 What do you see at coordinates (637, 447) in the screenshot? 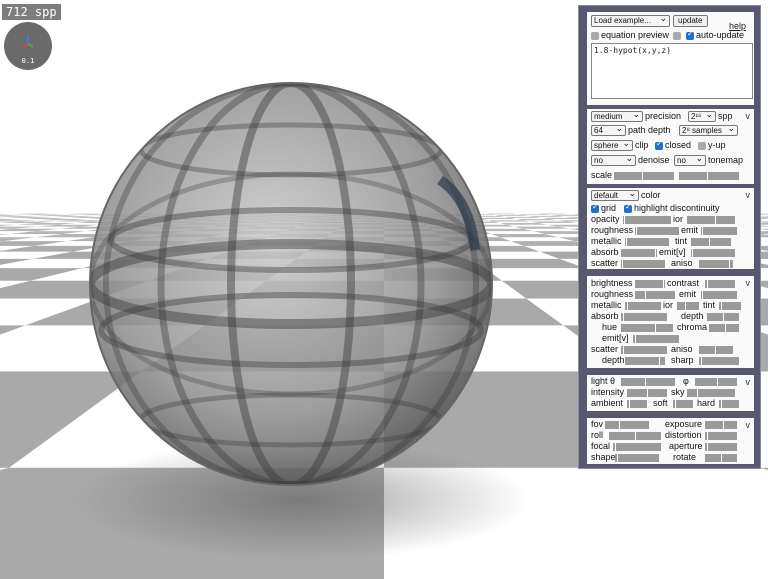
I see `focal-slider` at bounding box center [637, 447].